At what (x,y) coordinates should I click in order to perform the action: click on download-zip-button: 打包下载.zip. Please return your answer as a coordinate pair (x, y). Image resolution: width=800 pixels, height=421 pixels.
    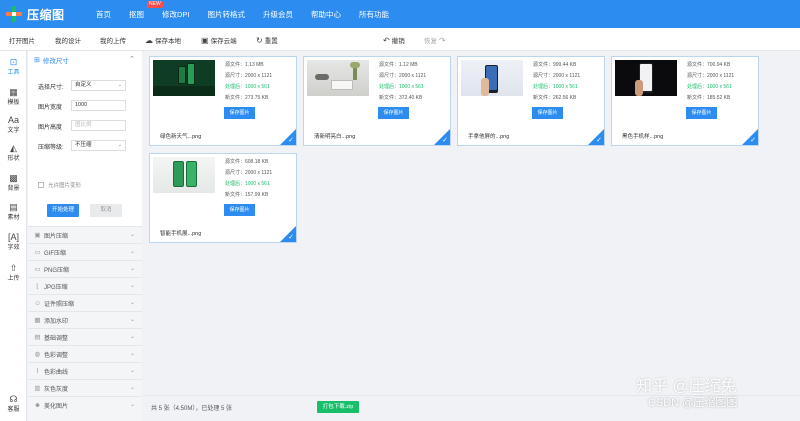
    Looking at the image, I should click on (338, 407).